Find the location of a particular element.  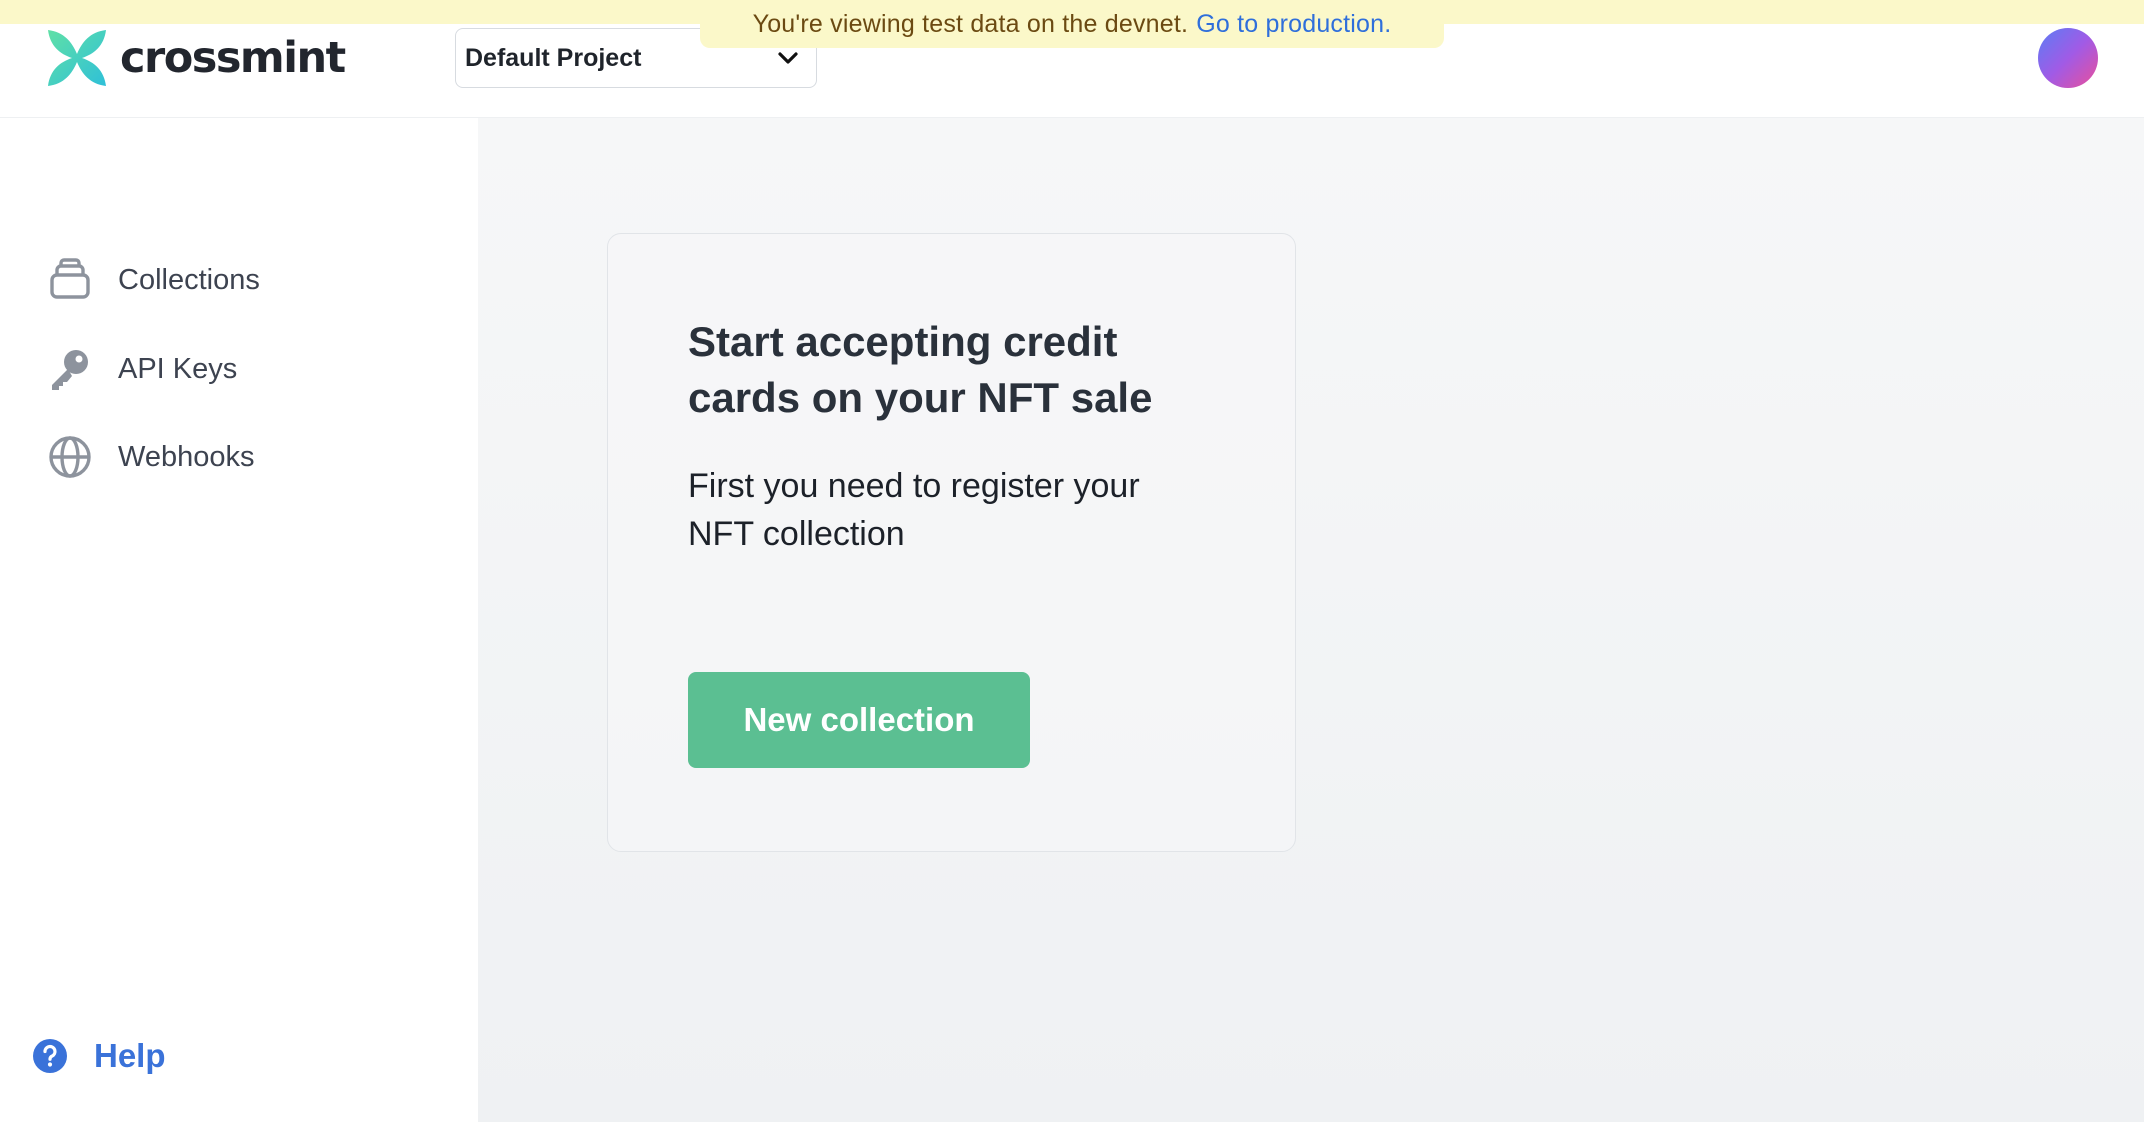

crossmint-logo: crossmint is located at coordinates (195, 58).